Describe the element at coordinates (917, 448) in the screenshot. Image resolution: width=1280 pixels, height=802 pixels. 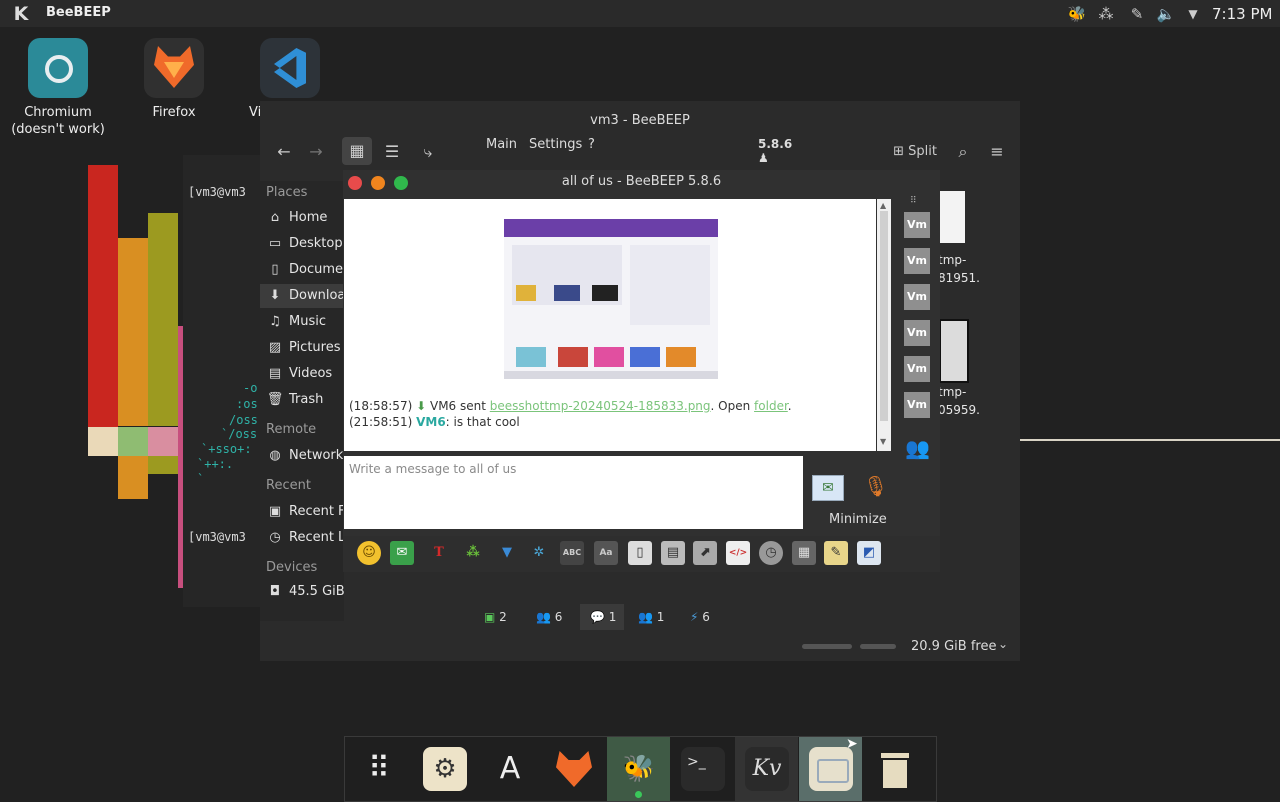
I see `group-users-icon: 👥` at that location.